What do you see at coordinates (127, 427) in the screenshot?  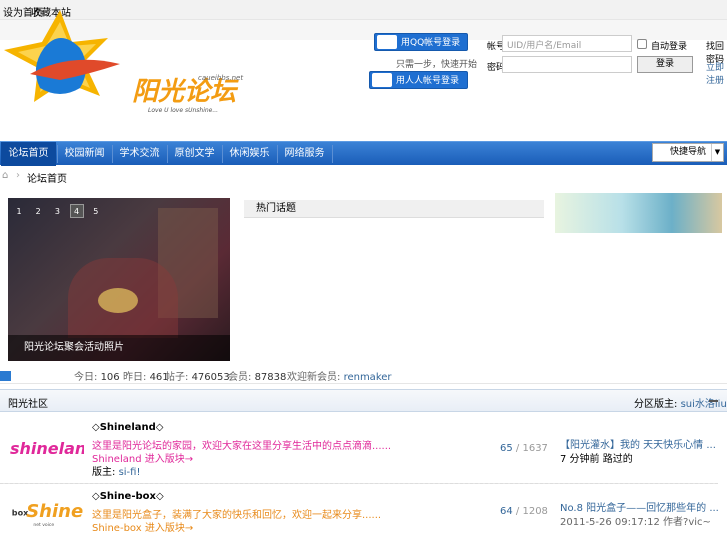 I see `forum-name: ◇Shineland◇` at bounding box center [127, 427].